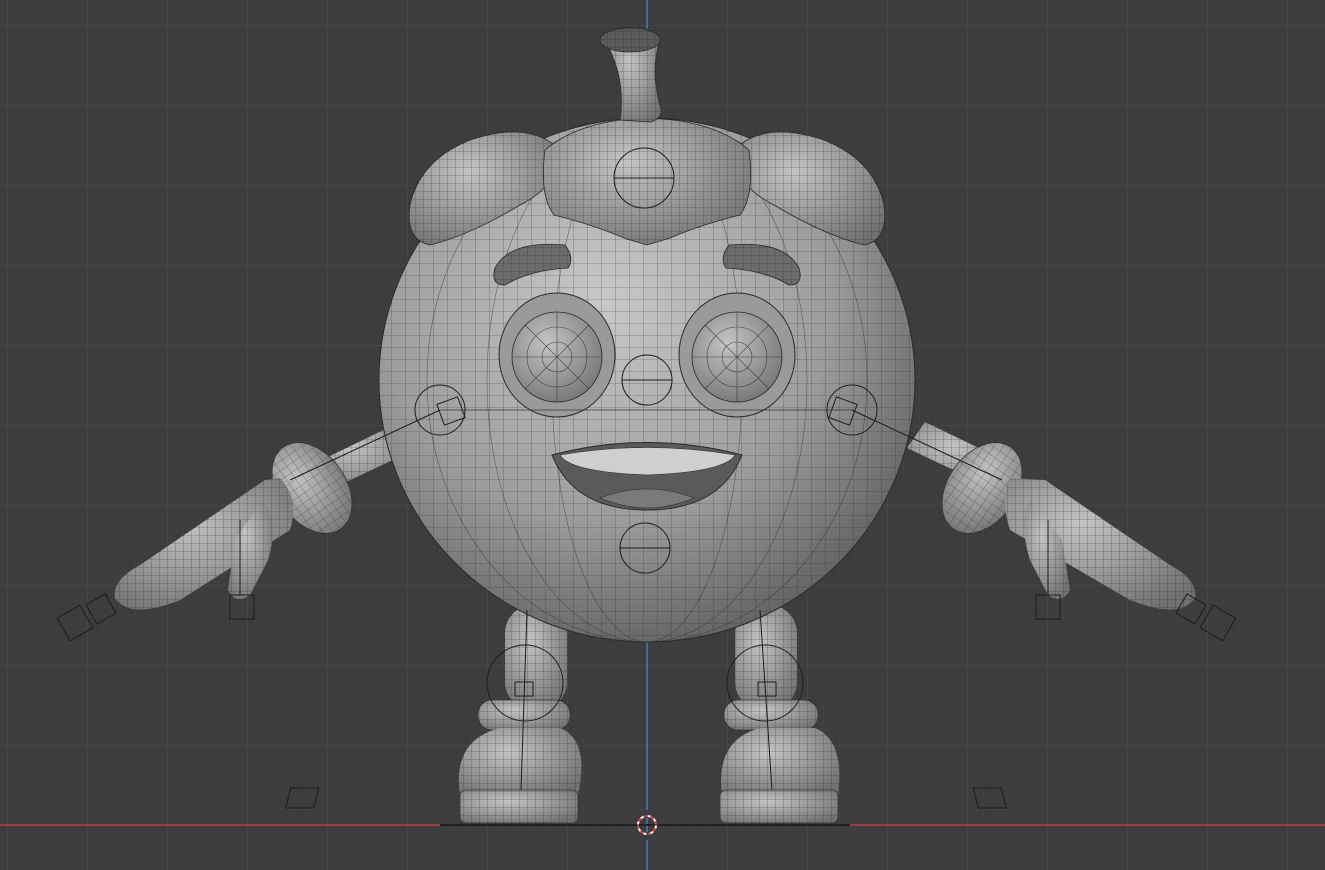 This screenshot has height=870, width=1325. What do you see at coordinates (737, 355) in the screenshot?
I see `eye-right` at bounding box center [737, 355].